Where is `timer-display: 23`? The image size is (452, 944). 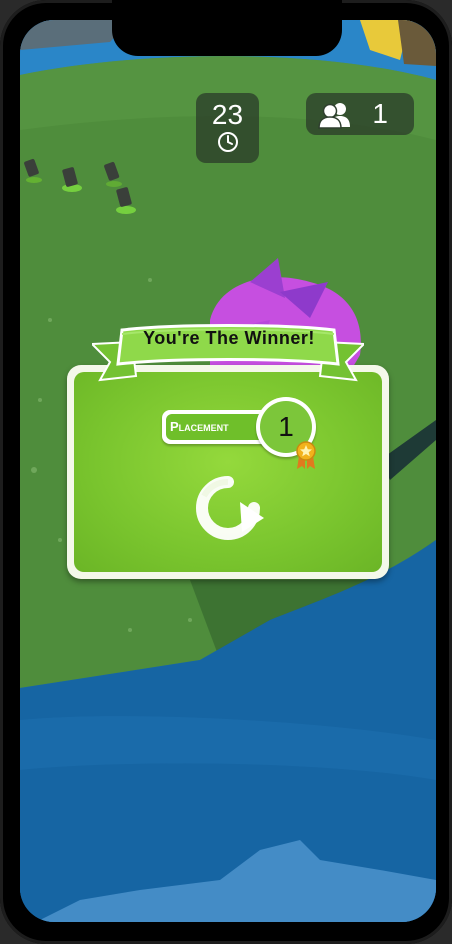
timer-display: 23 is located at coordinates (227, 128).